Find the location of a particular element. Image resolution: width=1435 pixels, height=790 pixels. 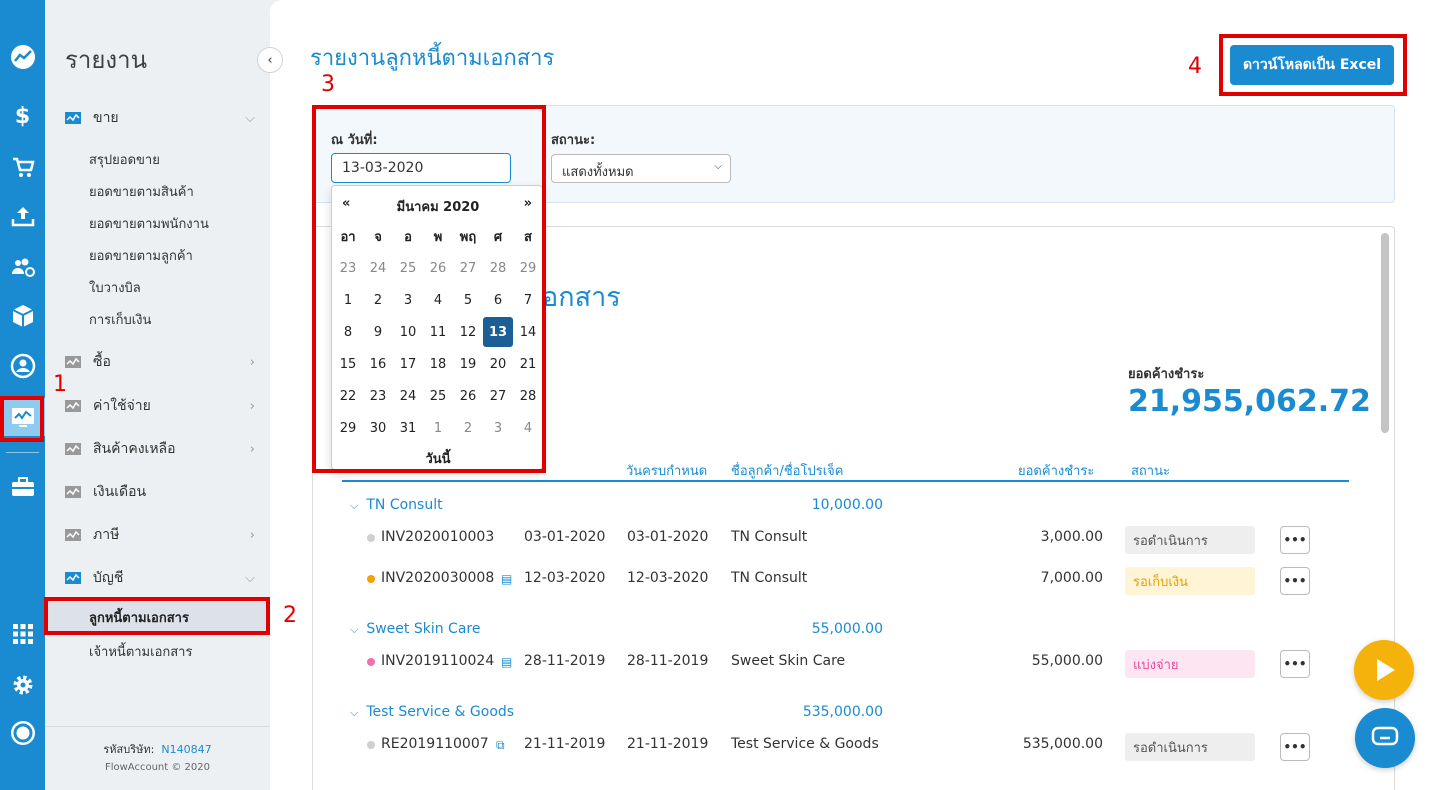

user-circle-icon is located at coordinates (22, 366).